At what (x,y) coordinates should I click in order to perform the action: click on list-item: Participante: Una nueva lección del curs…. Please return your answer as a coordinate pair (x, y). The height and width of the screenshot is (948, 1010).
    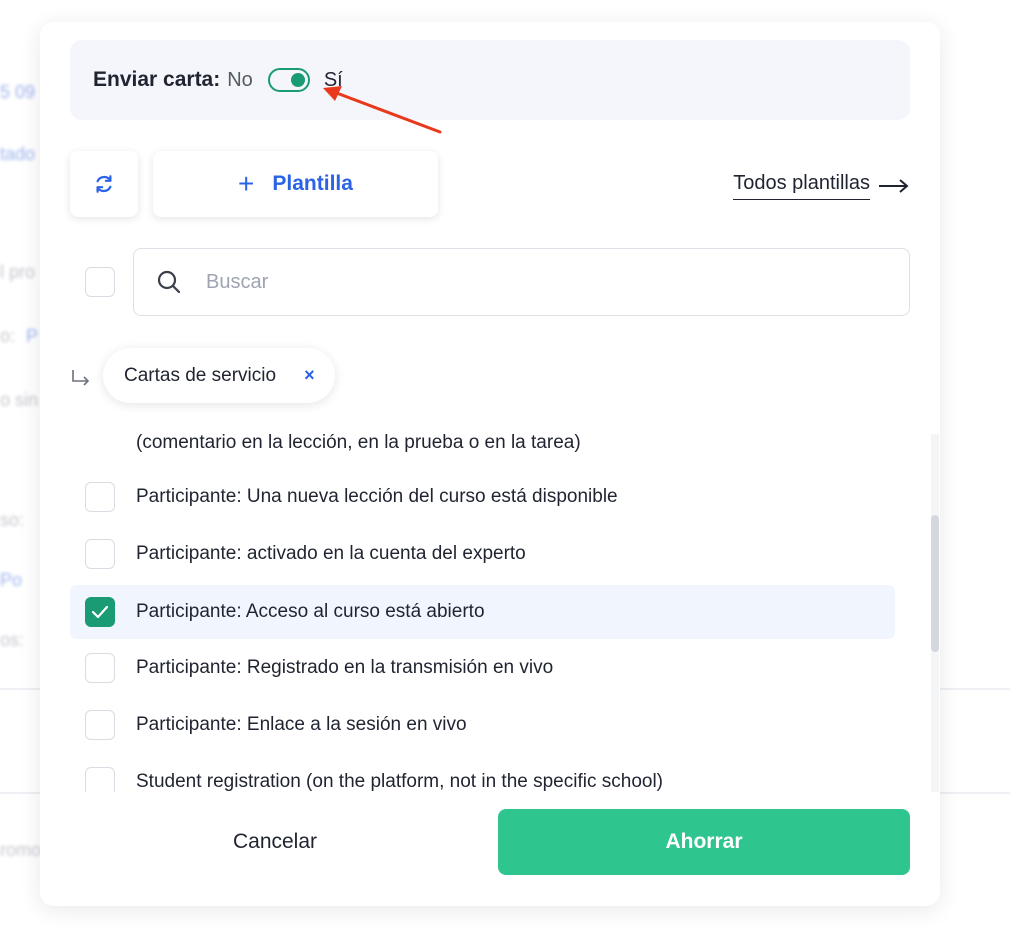
    Looking at the image, I should click on (482, 497).